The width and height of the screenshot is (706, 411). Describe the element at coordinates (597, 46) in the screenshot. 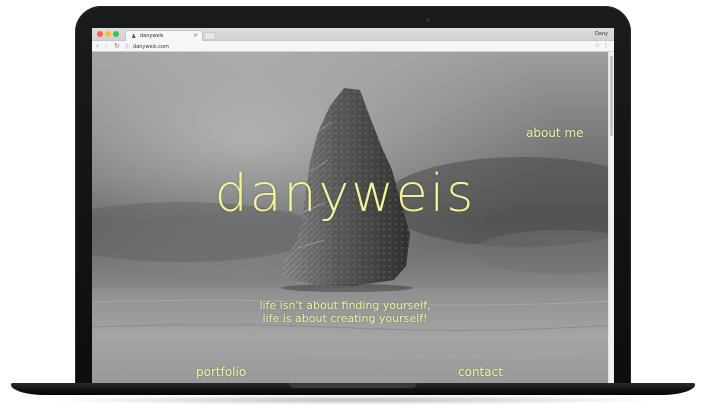

I see `star-icon: ☆` at that location.